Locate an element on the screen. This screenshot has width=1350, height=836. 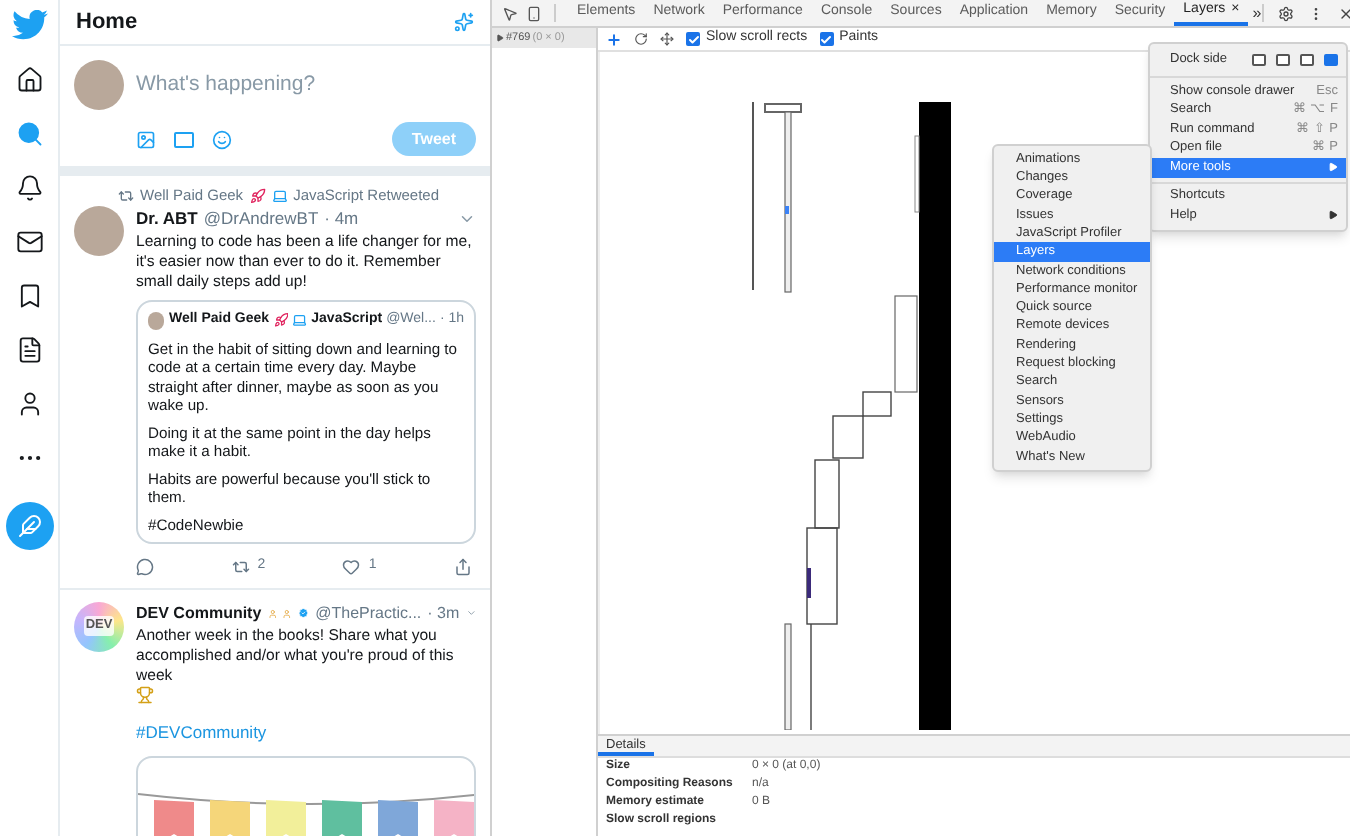
share-icon is located at coordinates (462, 566).